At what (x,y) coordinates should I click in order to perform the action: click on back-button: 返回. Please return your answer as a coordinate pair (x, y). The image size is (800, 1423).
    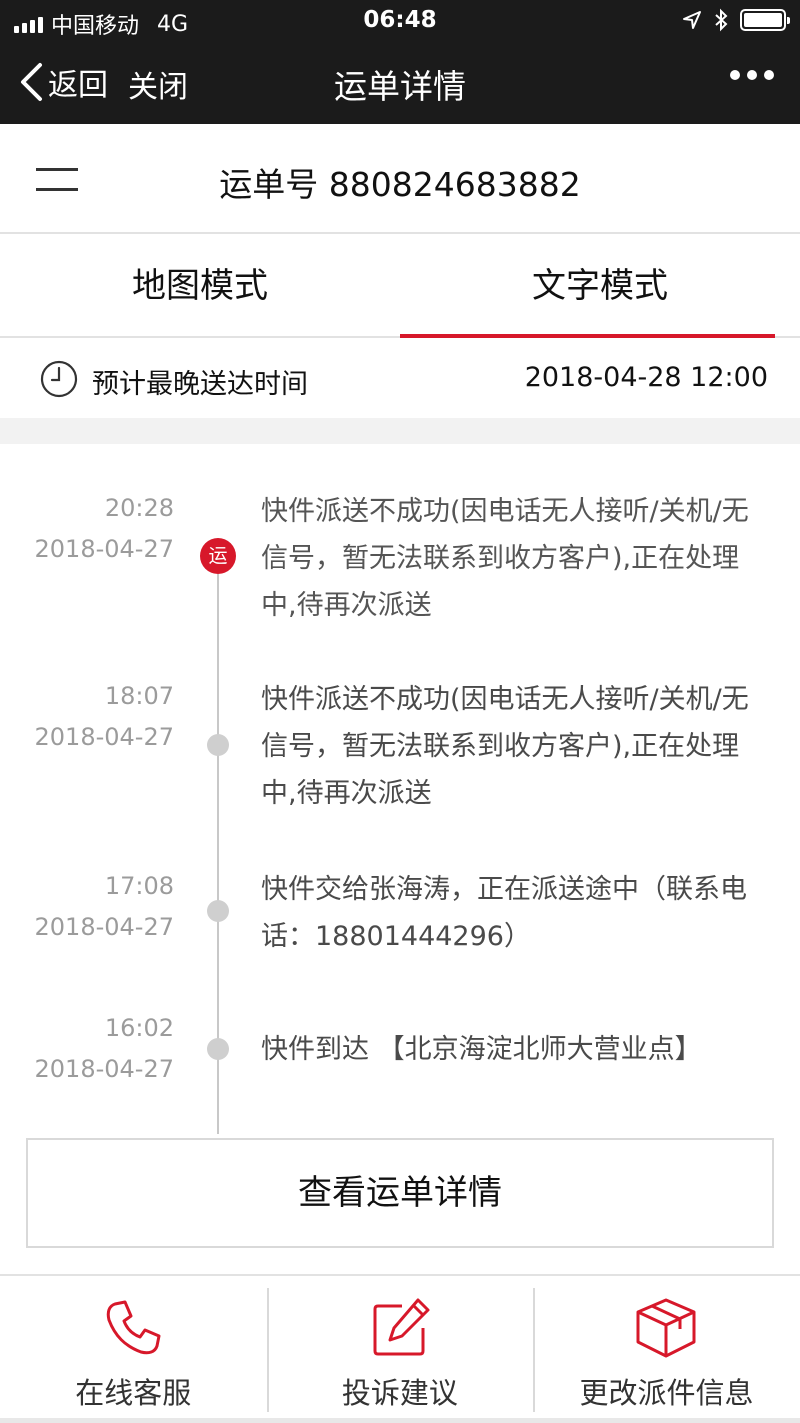
    Looking at the image, I should click on (63, 82).